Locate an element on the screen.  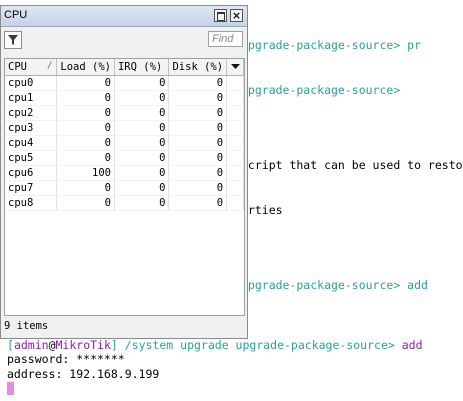
table-header-row: CPU / Load (%) IRQ (%) Disk (%) is located at coordinates (124, 67).